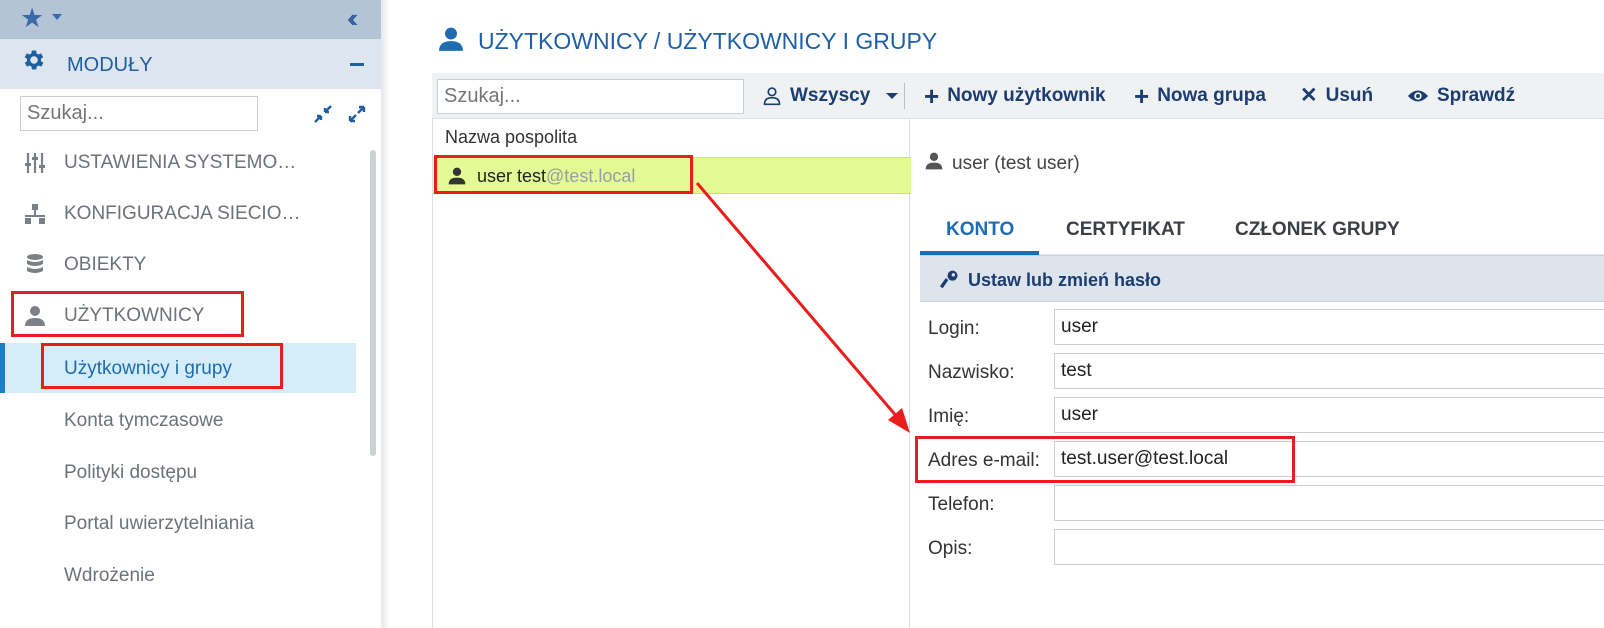 Image resolution: width=1604 pixels, height=628 pixels. What do you see at coordinates (190, 64) in the screenshot?
I see `modules-header: MODUŁY` at bounding box center [190, 64].